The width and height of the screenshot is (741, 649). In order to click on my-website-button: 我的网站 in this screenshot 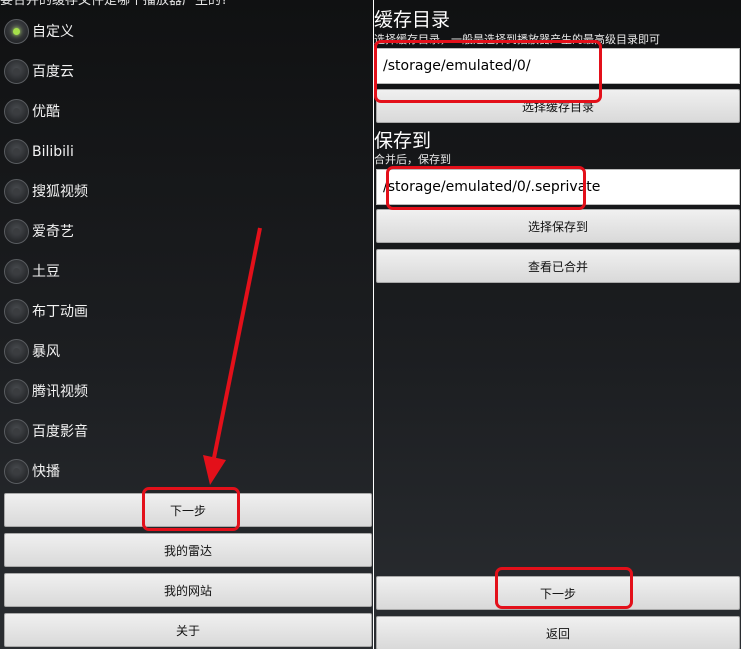, I will do `click(188, 590)`.